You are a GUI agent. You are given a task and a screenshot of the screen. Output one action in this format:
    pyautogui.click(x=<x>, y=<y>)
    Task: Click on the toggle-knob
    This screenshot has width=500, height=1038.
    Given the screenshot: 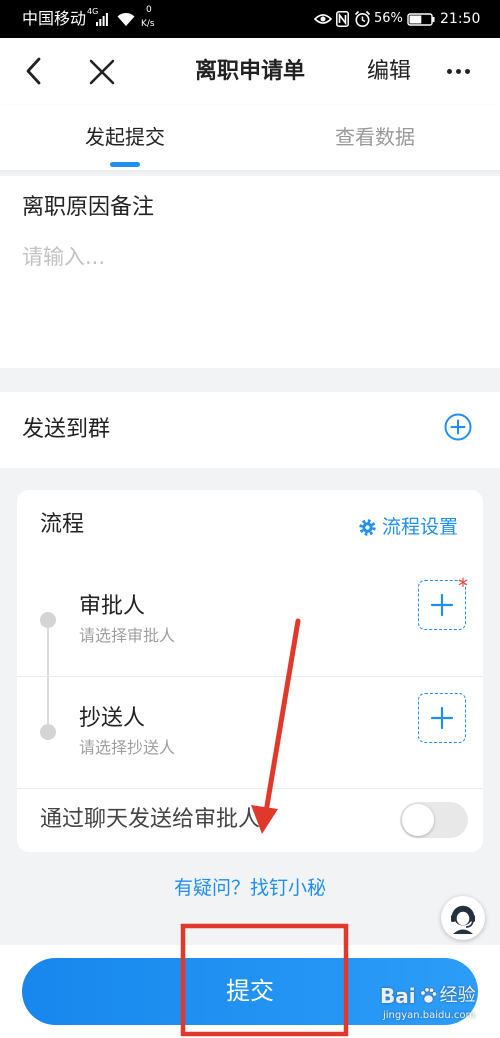 What is the action you would take?
    pyautogui.click(x=418, y=820)
    